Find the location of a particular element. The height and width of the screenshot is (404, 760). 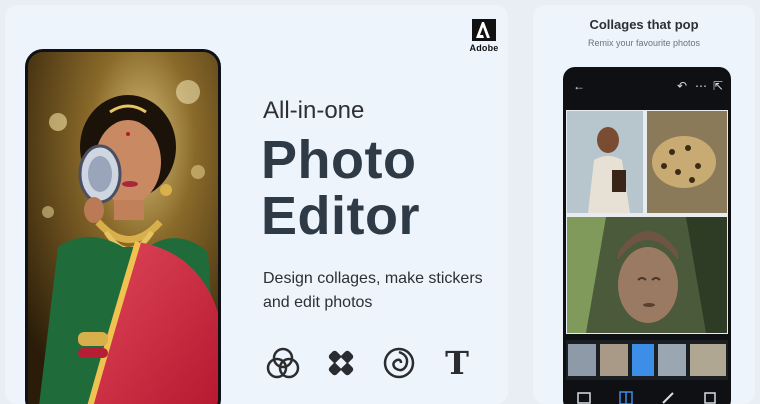

image-icon is located at coordinates (584, 397).